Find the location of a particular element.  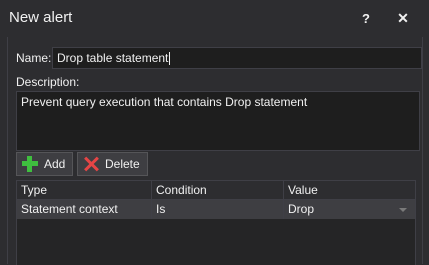

add-button-label: Add is located at coordinates (55, 164).